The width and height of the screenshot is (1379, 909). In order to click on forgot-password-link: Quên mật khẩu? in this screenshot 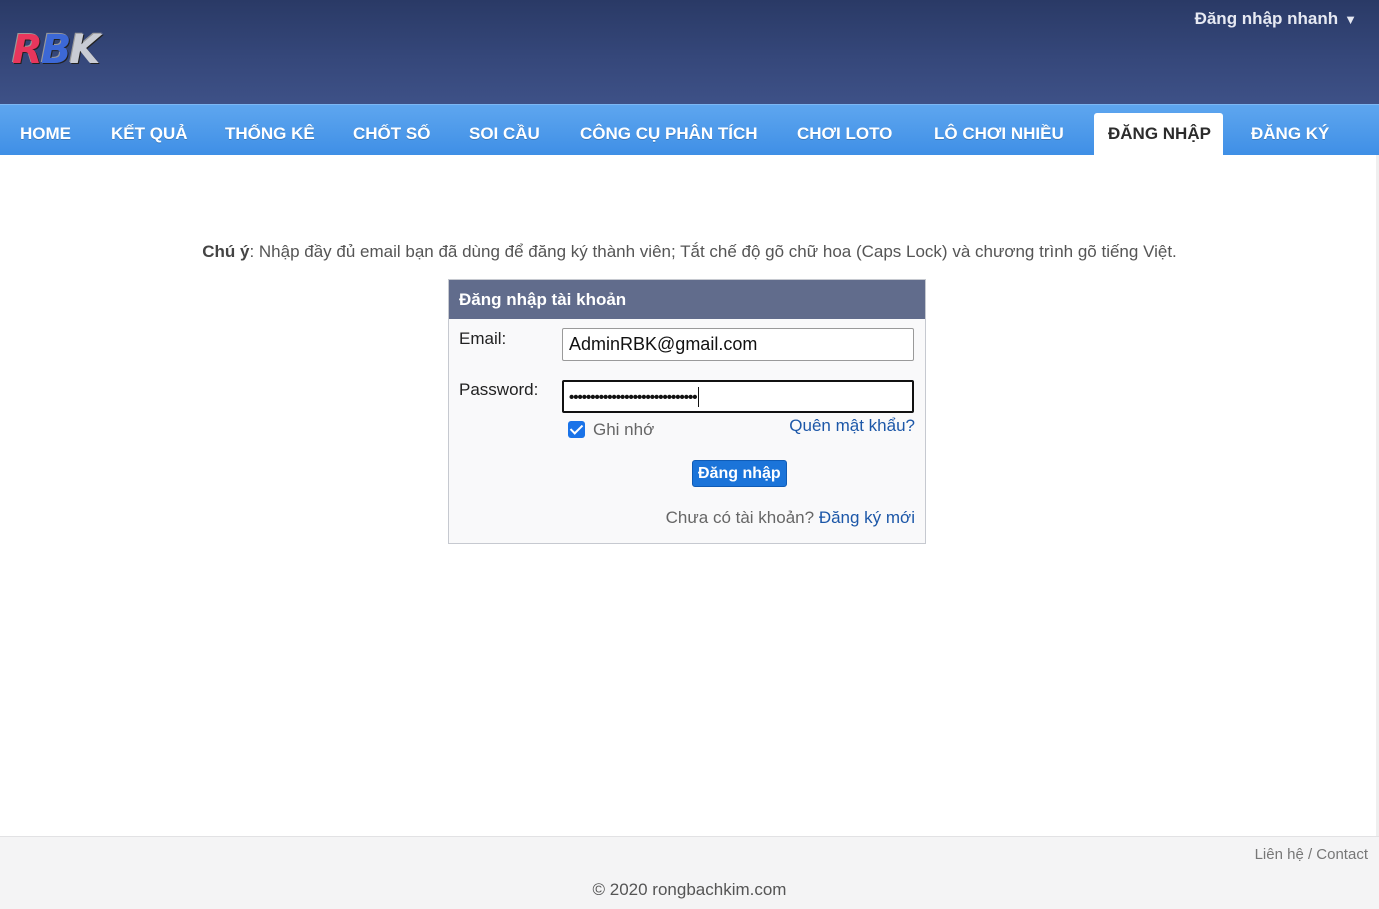, I will do `click(852, 426)`.